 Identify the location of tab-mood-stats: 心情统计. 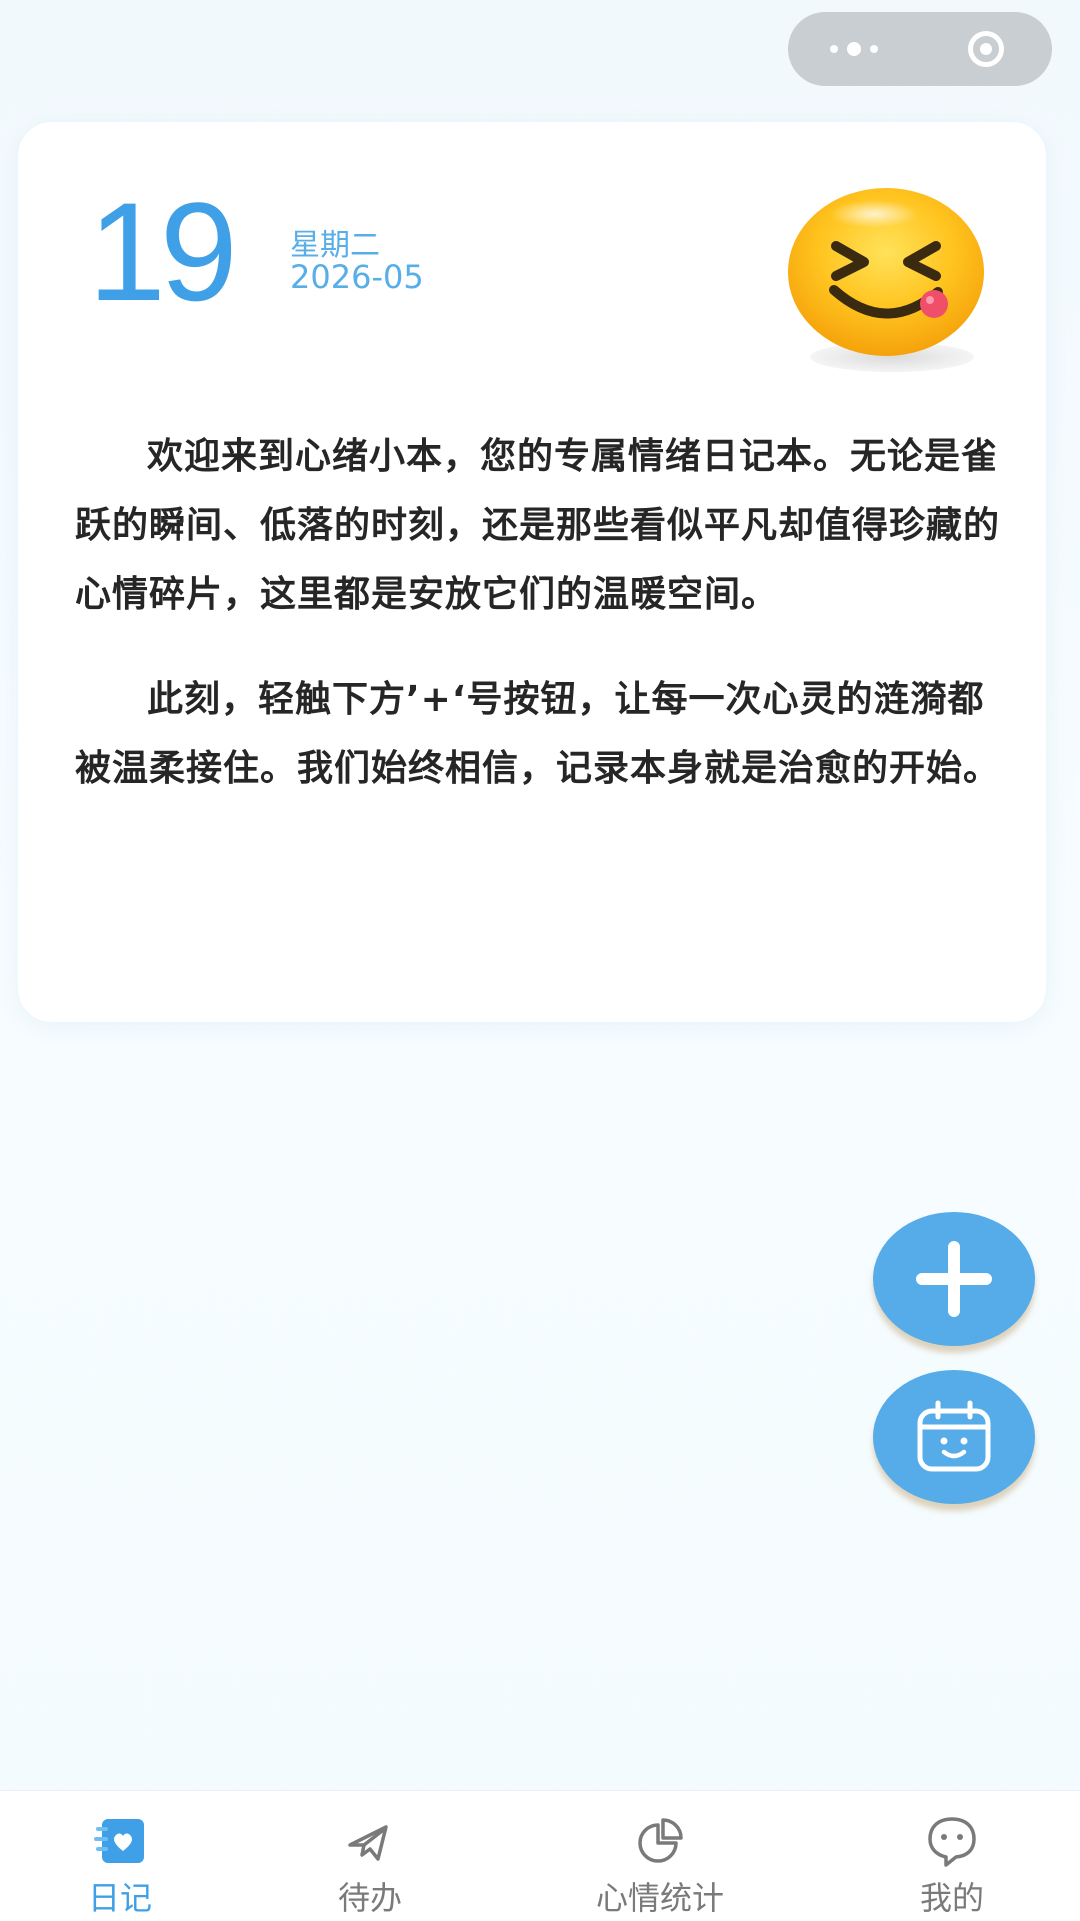
(660, 1856).